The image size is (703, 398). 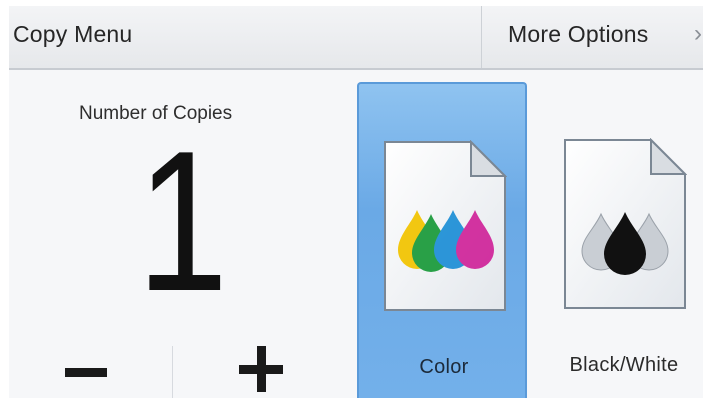 I want to click on chevron-right-icon: ›, so click(x=698, y=33).